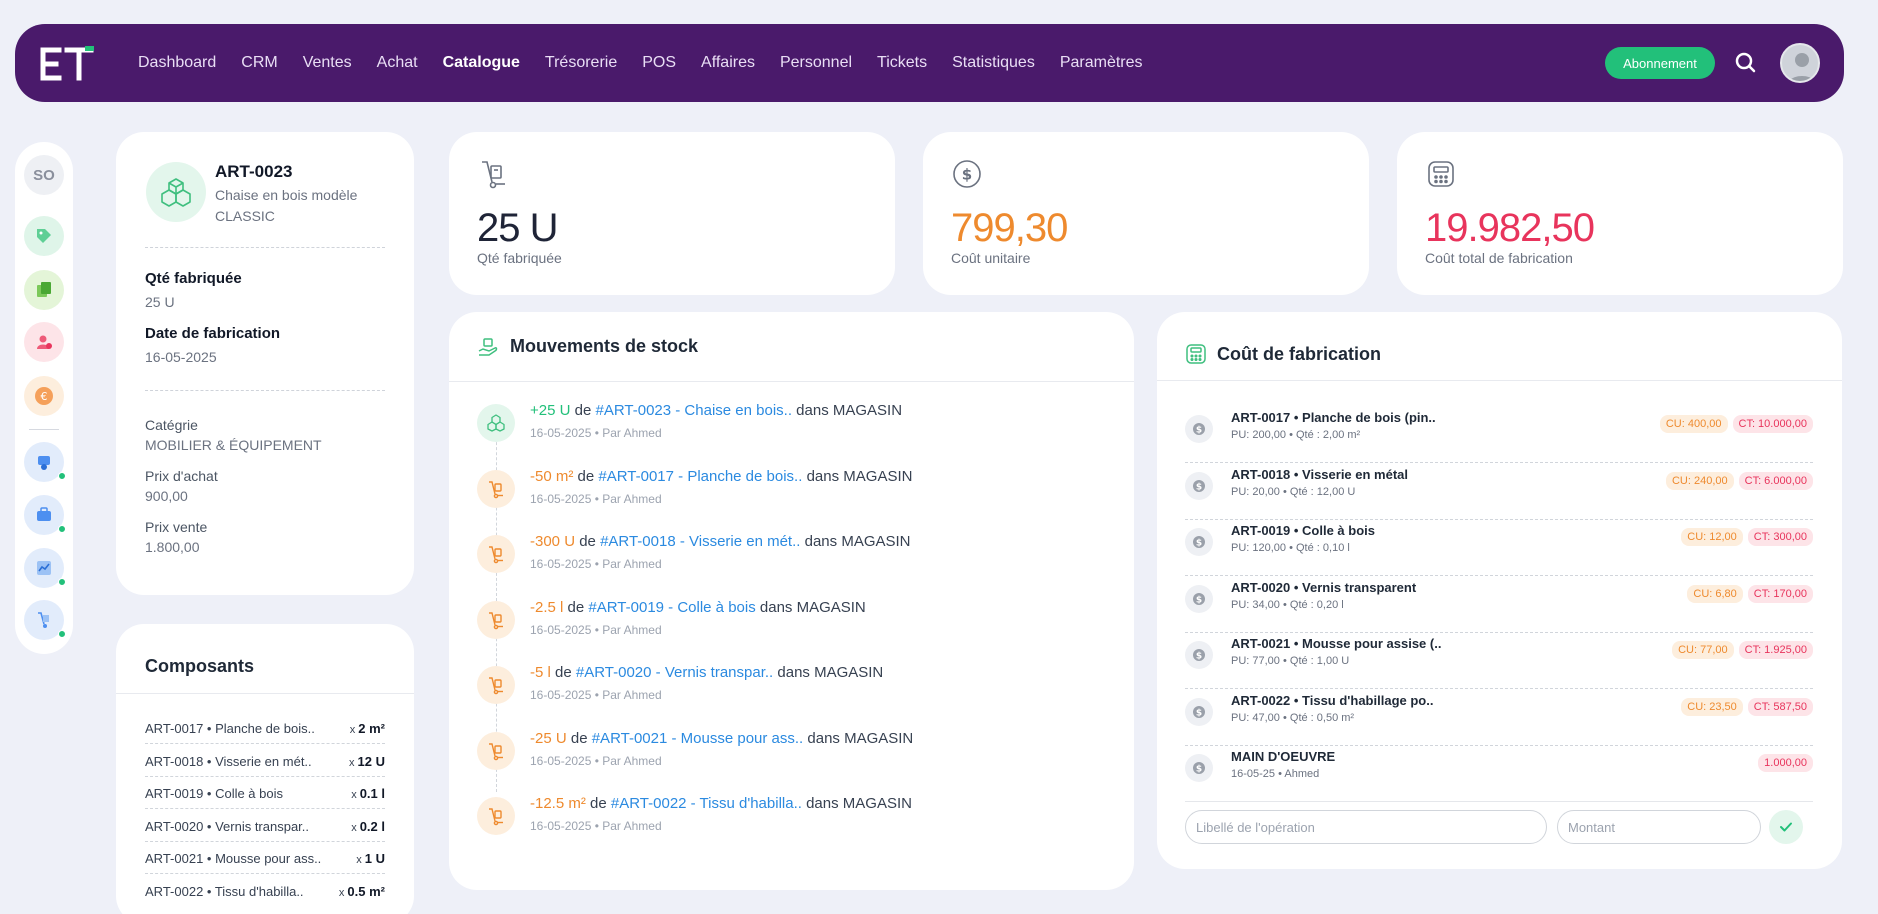  I want to click on nav-item-ventes: Ventes, so click(327, 63).